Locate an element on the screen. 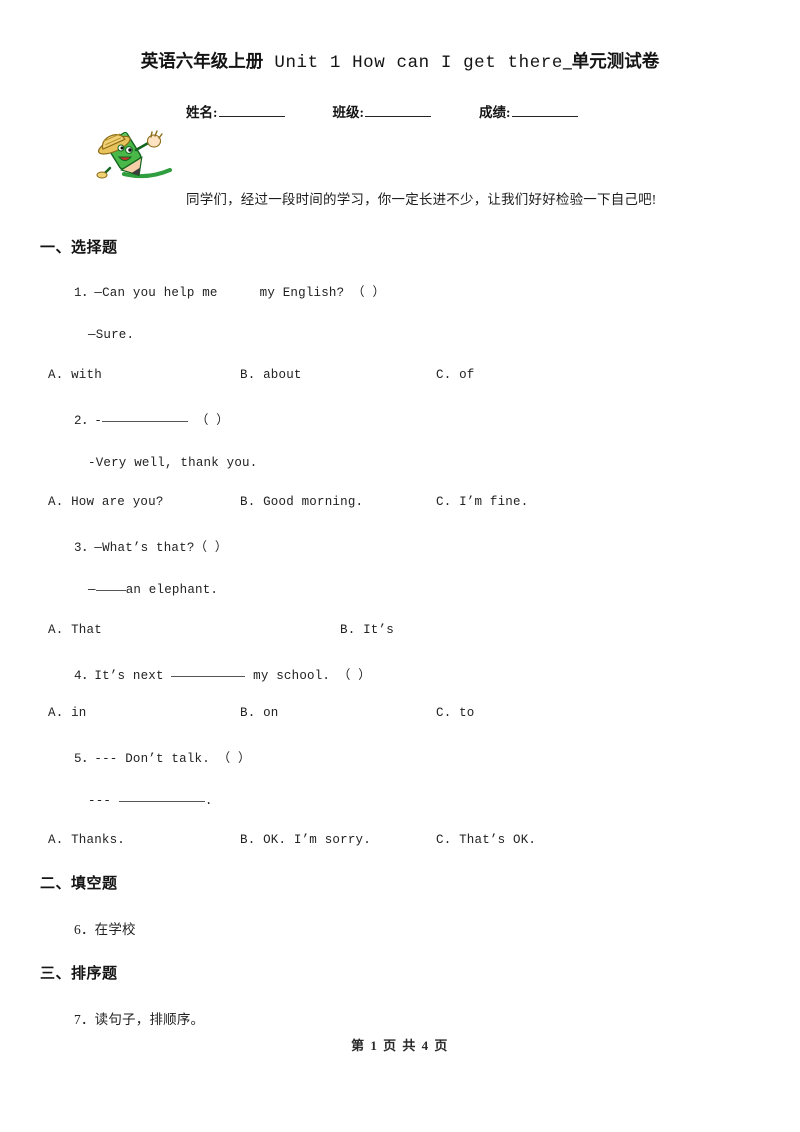 This screenshot has width=800, height=1132. question-2-option-a: A. How are you? is located at coordinates (106, 502).